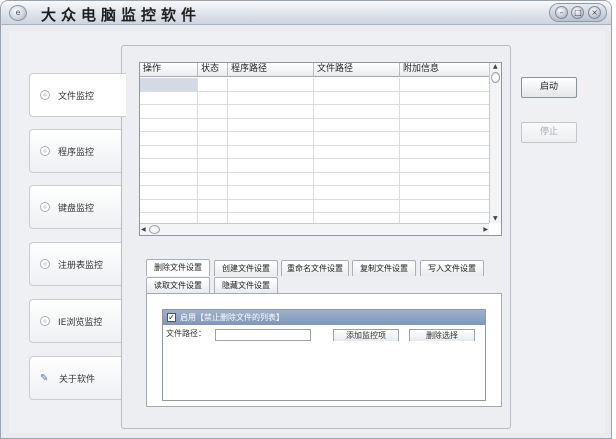  What do you see at coordinates (76, 264) in the screenshot?
I see `sidebar-item-registry-monitor: 注册表监控` at bounding box center [76, 264].